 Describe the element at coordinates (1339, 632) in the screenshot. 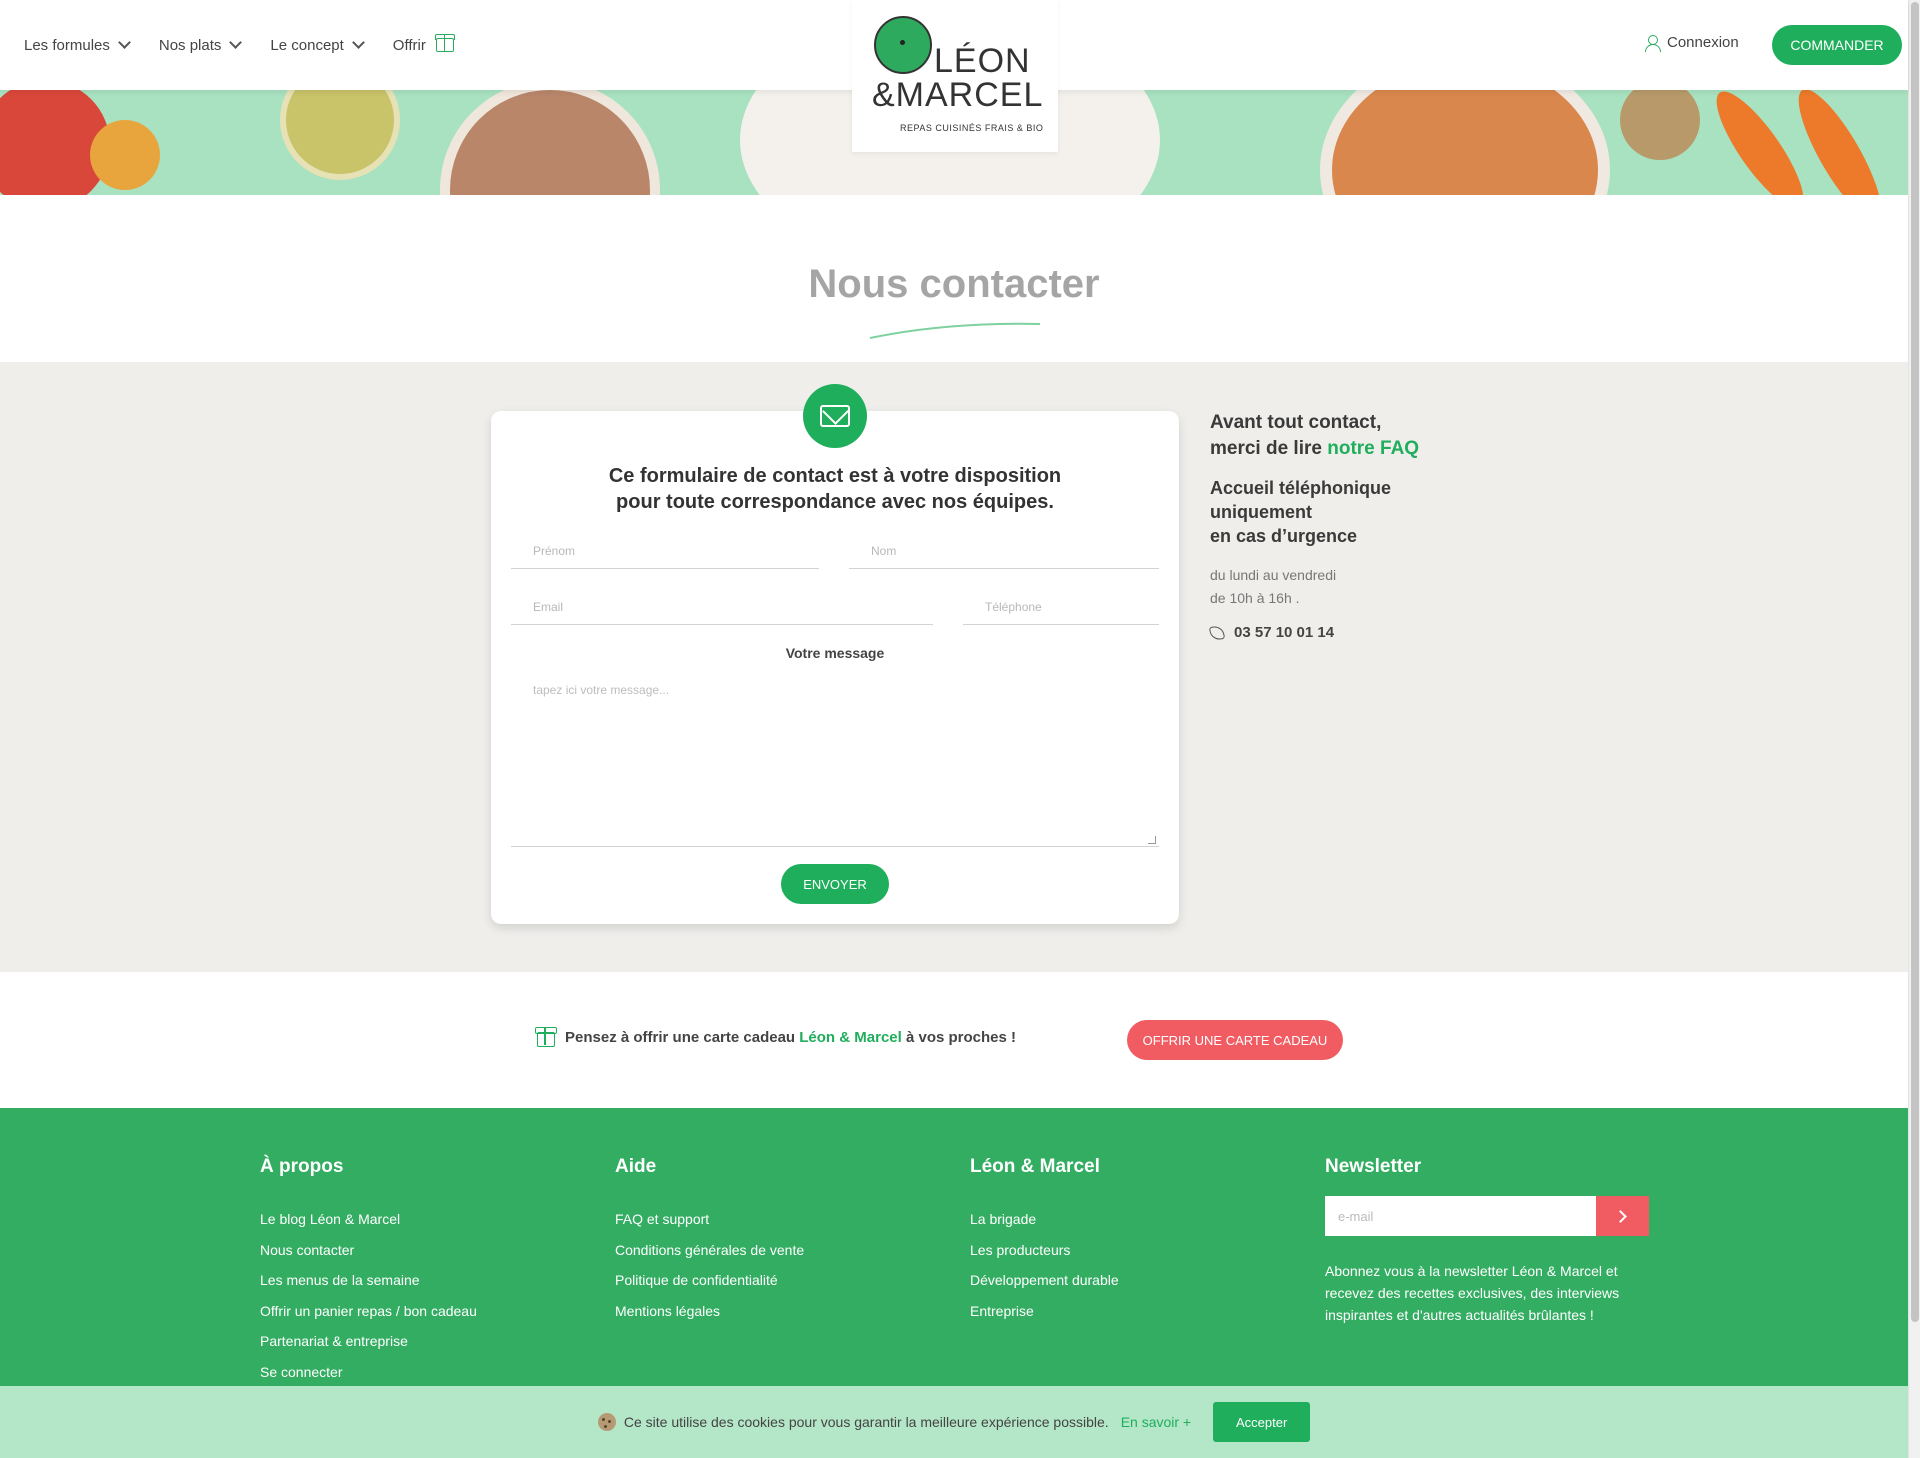

I see `phone-number-link: 03 57 10 01 14` at that location.